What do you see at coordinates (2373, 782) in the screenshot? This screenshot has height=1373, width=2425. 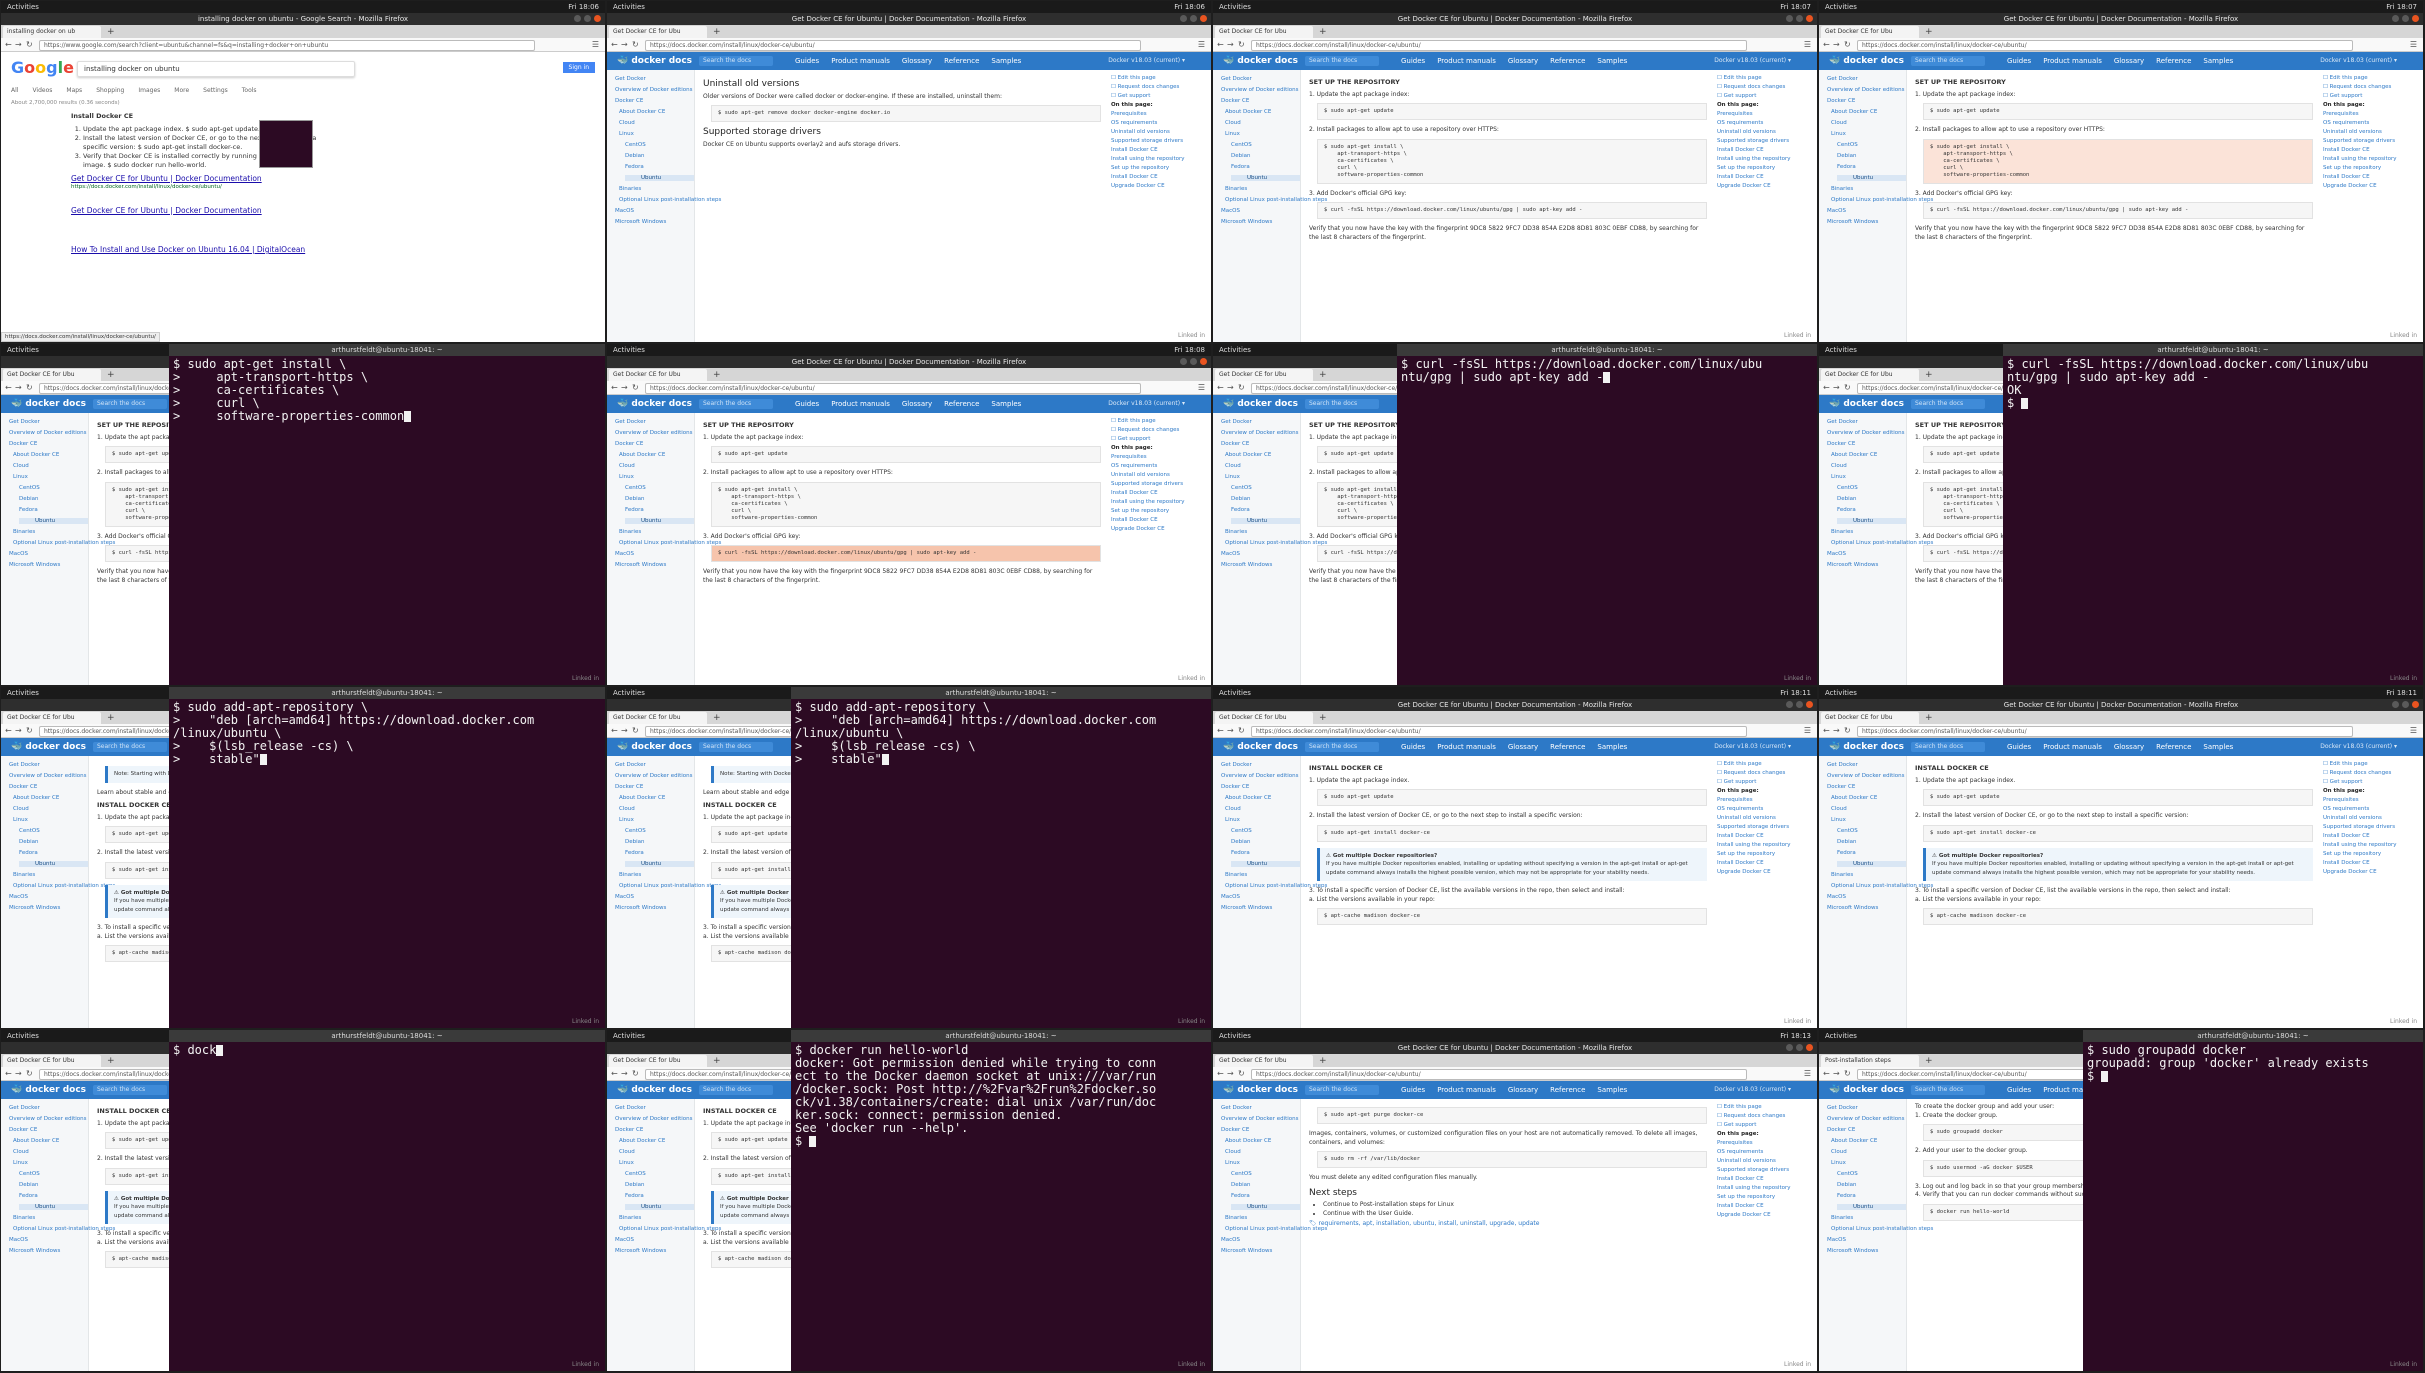 I see `right-link: ☐ Get support` at bounding box center [2373, 782].